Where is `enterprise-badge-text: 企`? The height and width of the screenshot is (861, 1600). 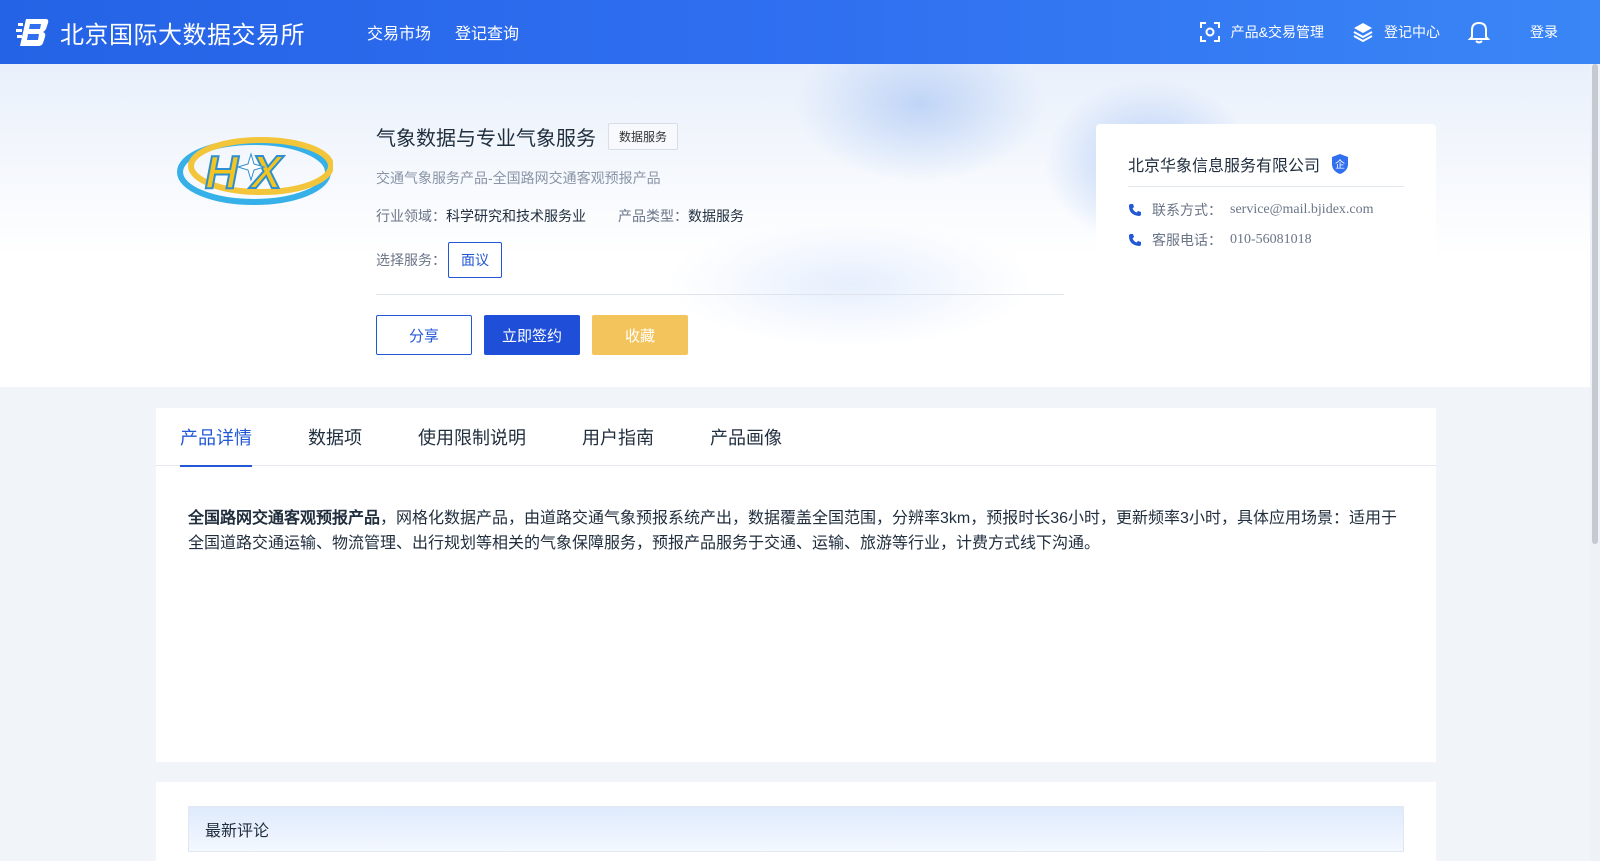
enterprise-badge-text: 企 is located at coordinates (1340, 164).